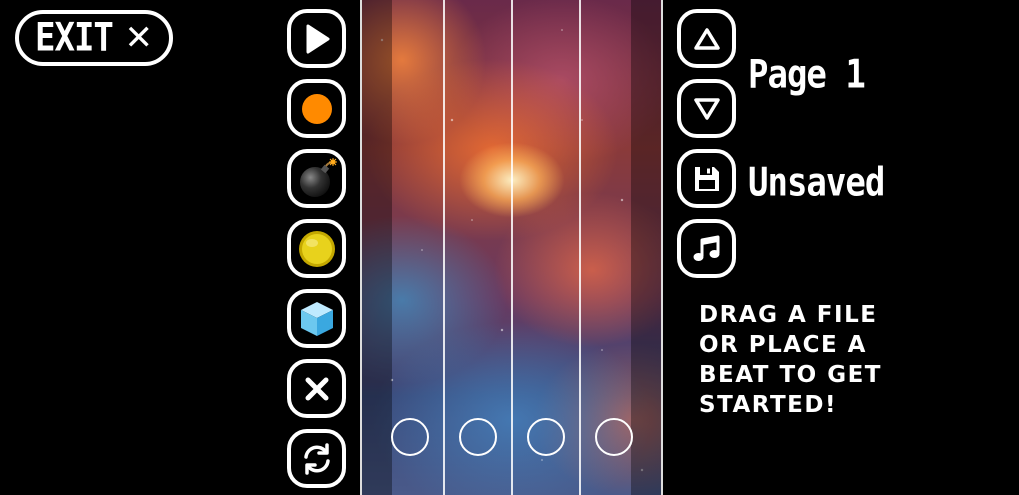 The width and height of the screenshot is (1019, 495). I want to click on delete-button, so click(316, 388).